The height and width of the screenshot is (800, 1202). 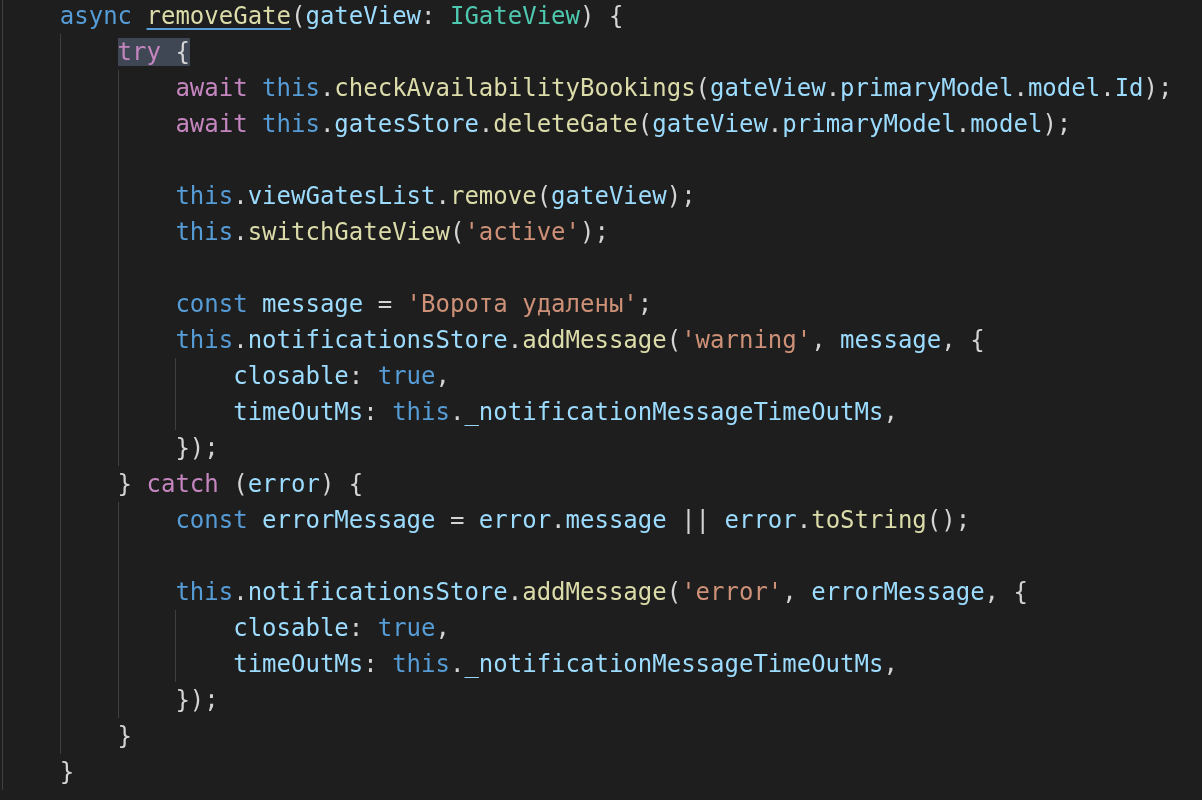 I want to click on code-line: const message = 'Ворота удалены';, so click(x=414, y=304).